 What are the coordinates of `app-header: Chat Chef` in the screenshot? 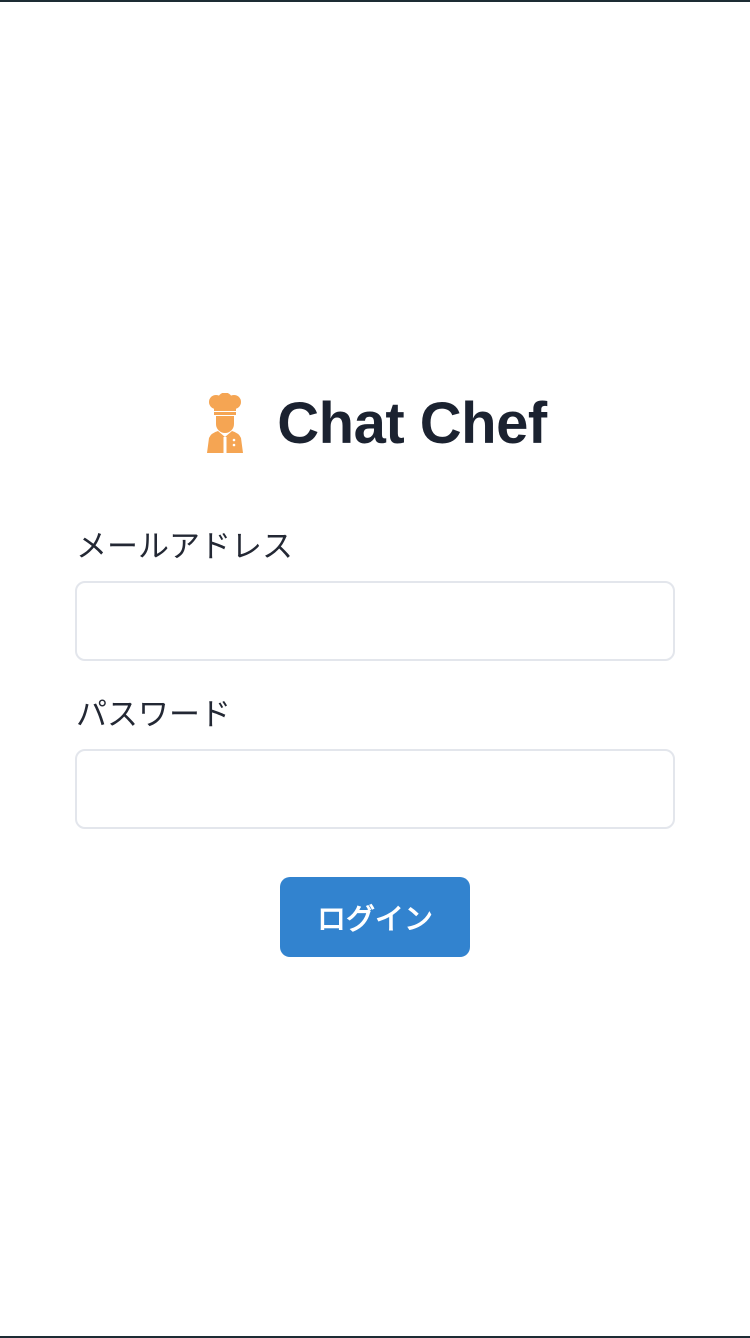 It's located at (375, 423).